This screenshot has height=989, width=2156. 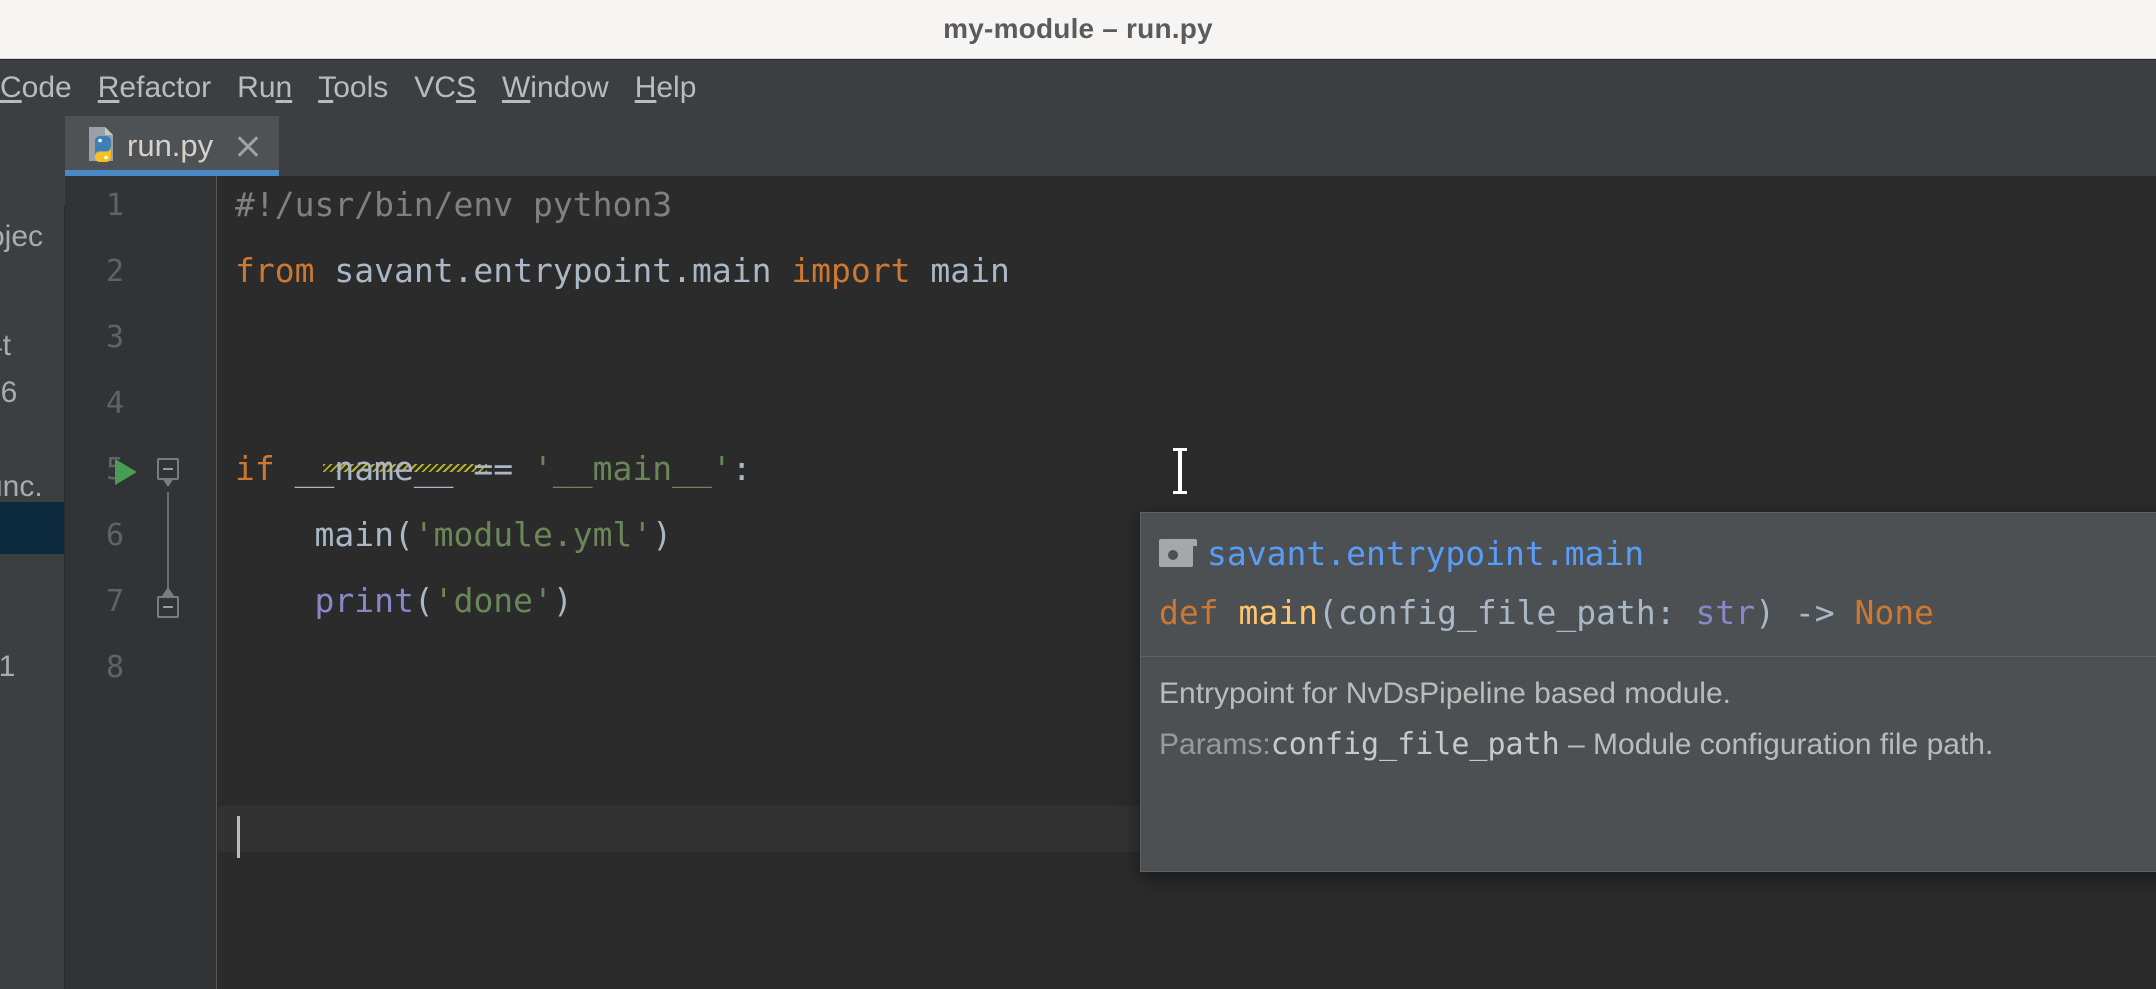 I want to click on doc-param-name: config_file_path, so click(x=1415, y=744).